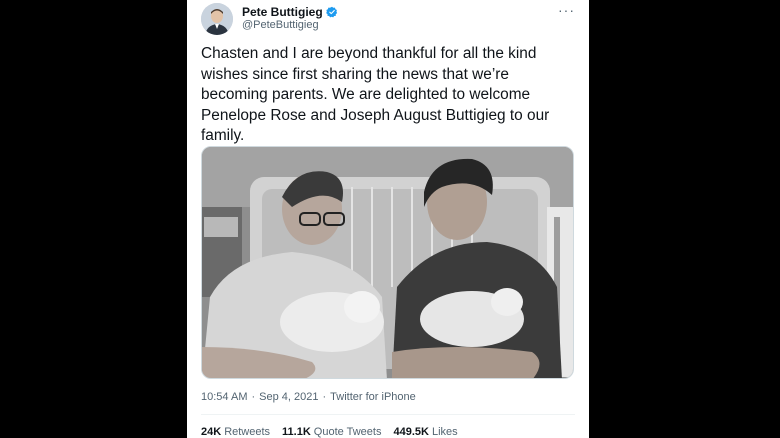 The width and height of the screenshot is (780, 438). I want to click on avatar, so click(217, 19).